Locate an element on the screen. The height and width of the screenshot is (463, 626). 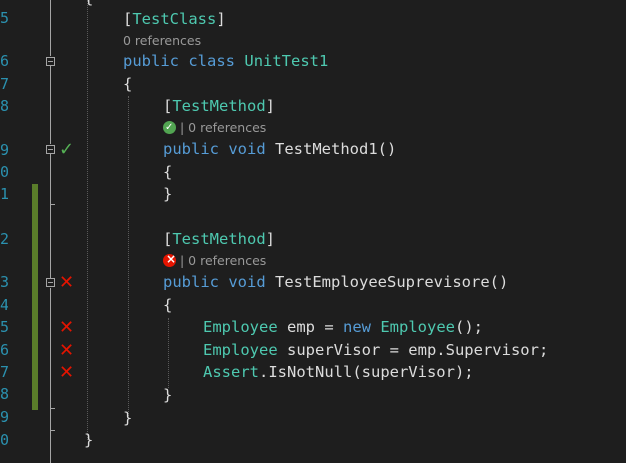
class-declaration: public class UnitTest1 is located at coordinates (226, 61).